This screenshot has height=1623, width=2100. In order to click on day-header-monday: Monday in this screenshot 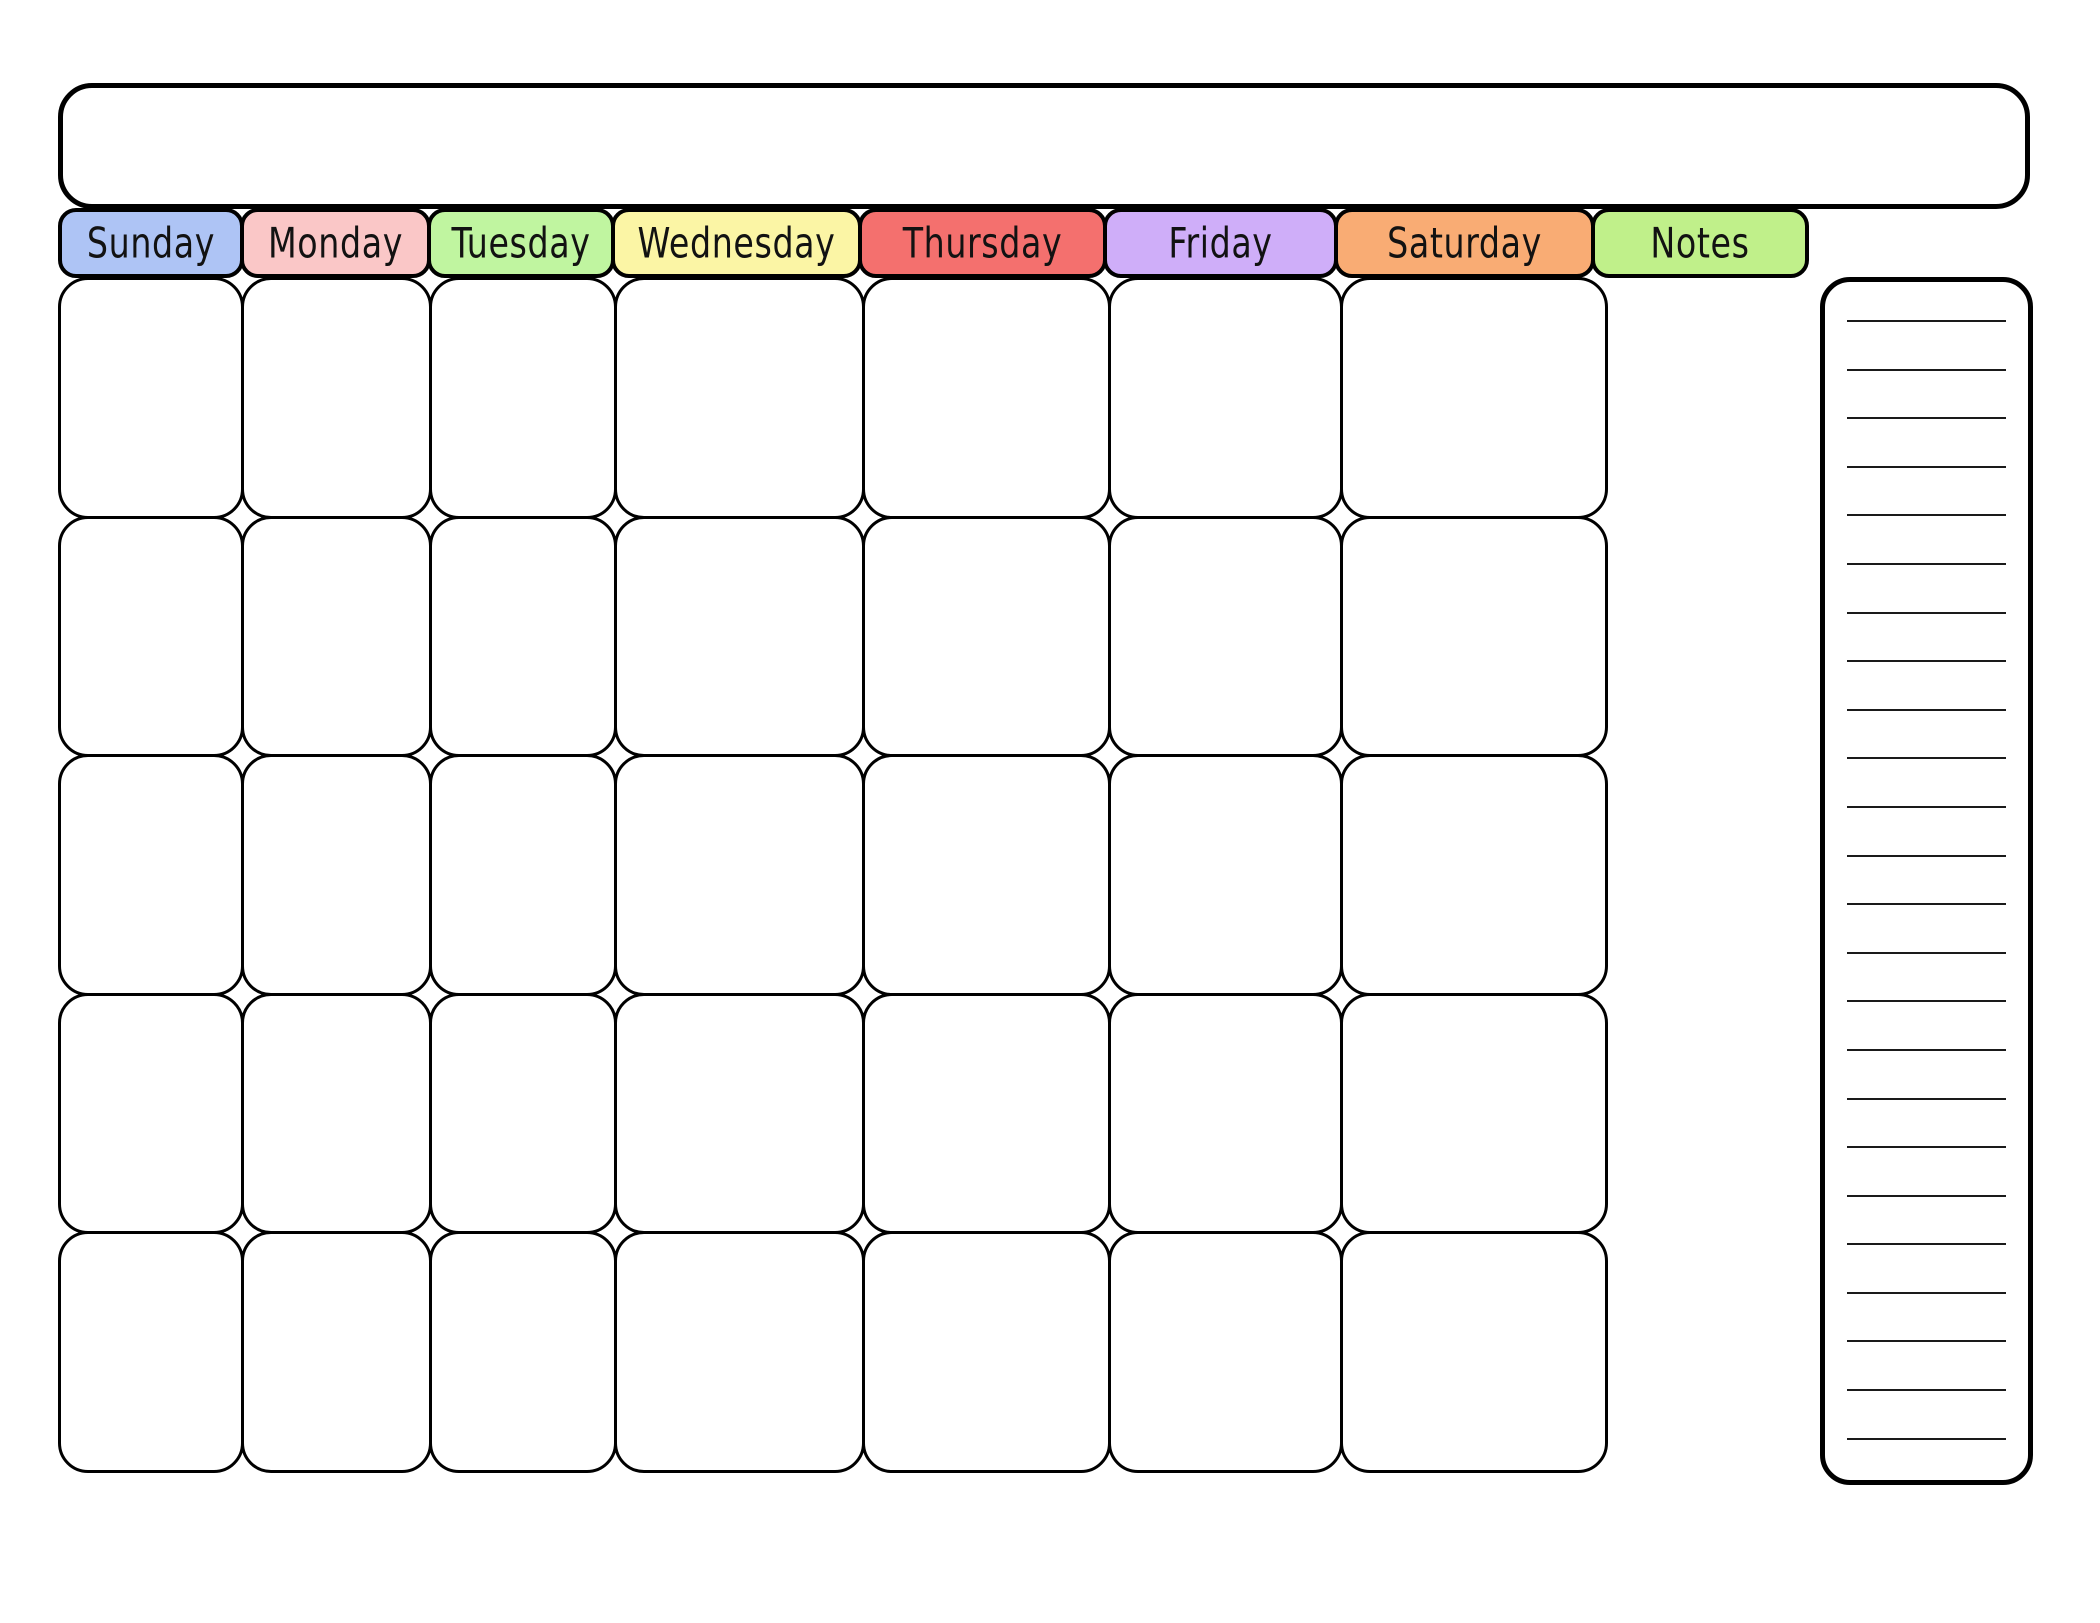, I will do `click(335, 243)`.